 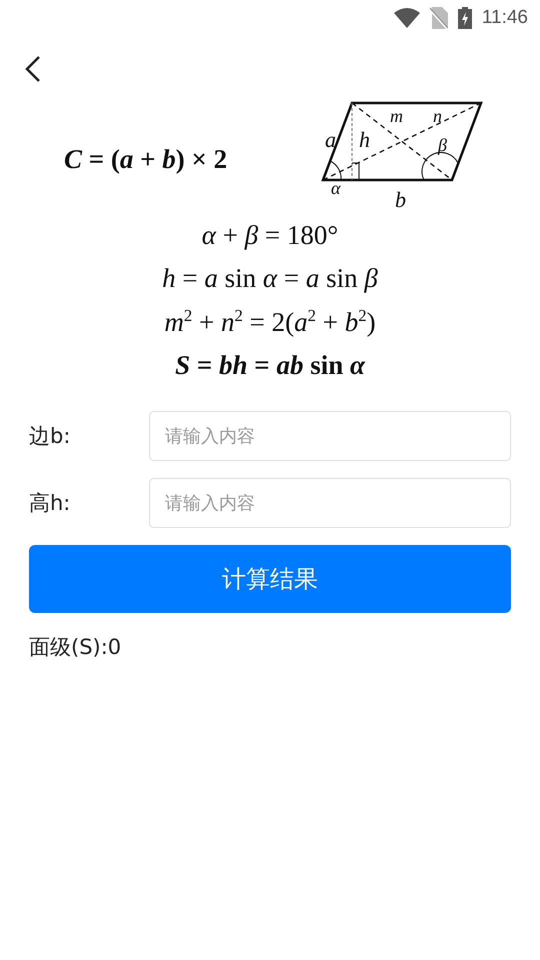 I want to click on perimeter-formula: C = (a + b) × 2, so click(x=146, y=159).